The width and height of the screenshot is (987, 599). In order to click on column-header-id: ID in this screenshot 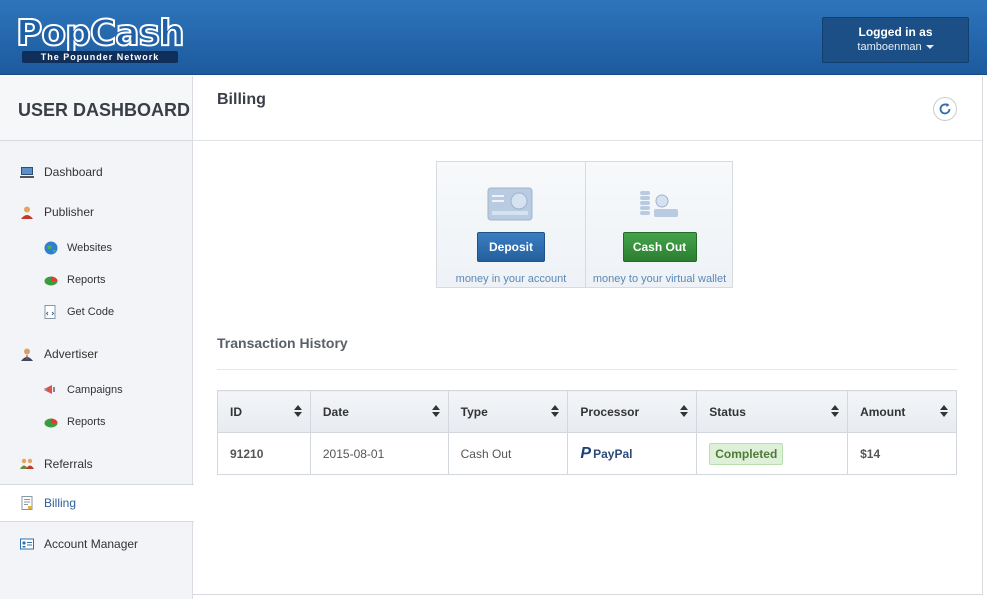, I will do `click(264, 411)`.